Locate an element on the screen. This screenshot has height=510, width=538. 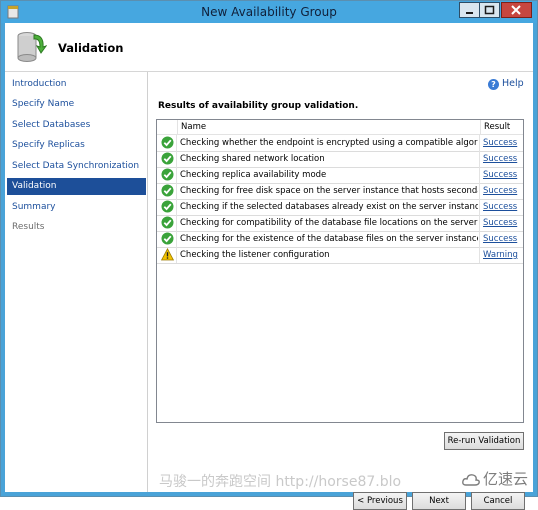
minimize-icon is located at coordinates (469, 13).